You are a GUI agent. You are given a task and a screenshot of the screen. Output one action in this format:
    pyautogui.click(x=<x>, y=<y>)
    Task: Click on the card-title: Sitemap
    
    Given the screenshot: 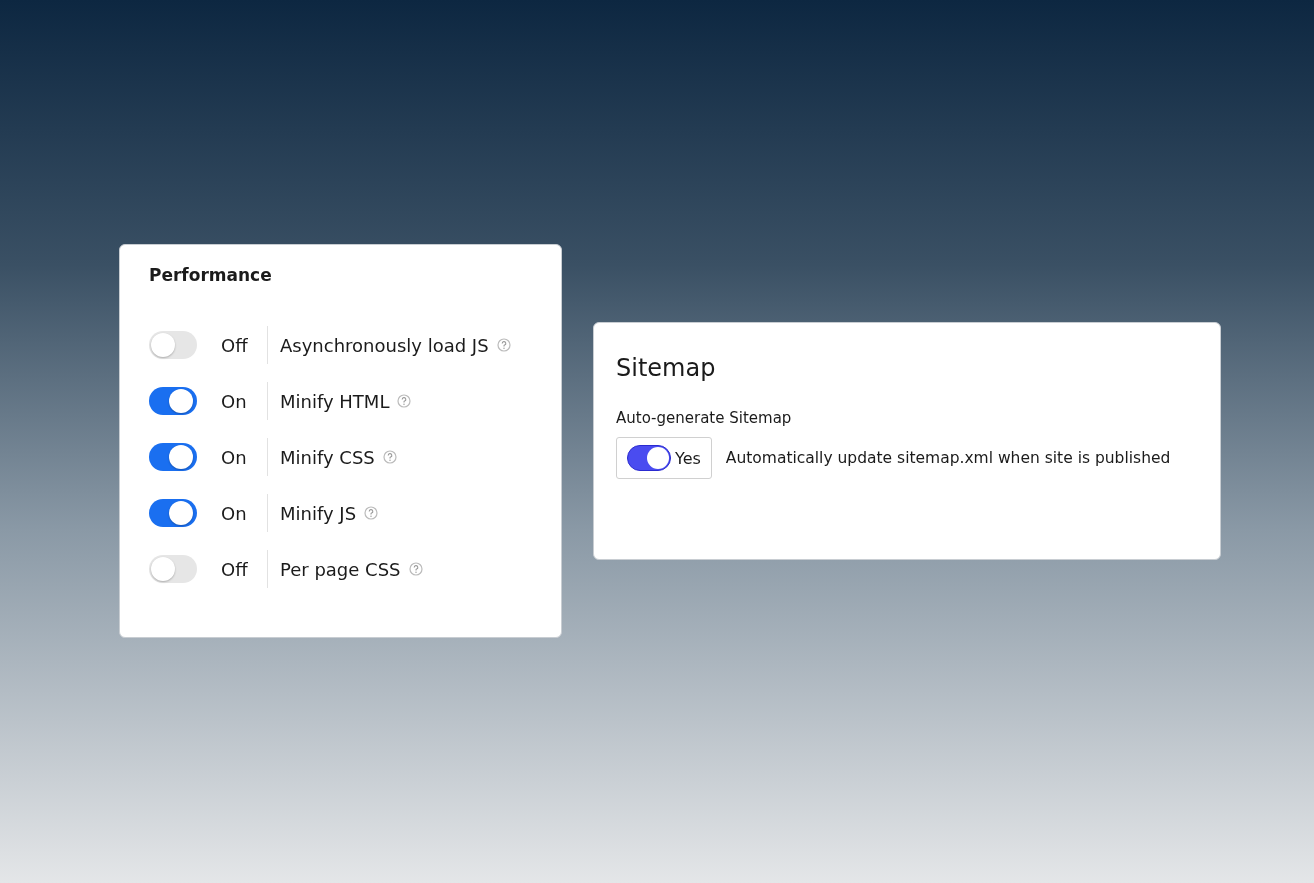 What is the action you would take?
    pyautogui.click(x=666, y=368)
    